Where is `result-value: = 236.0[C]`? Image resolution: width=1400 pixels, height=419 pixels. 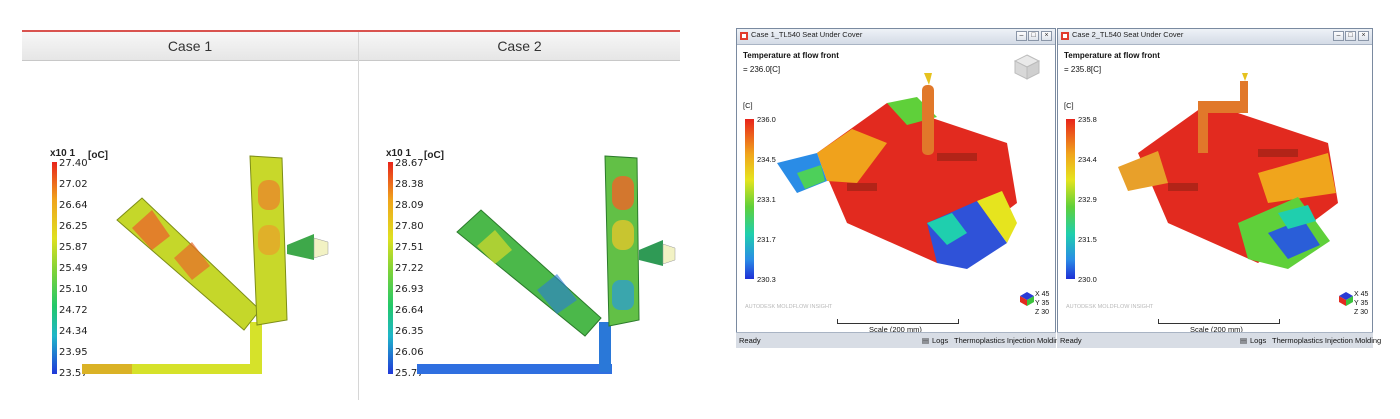
result-value: = 236.0[C] is located at coordinates (762, 69).